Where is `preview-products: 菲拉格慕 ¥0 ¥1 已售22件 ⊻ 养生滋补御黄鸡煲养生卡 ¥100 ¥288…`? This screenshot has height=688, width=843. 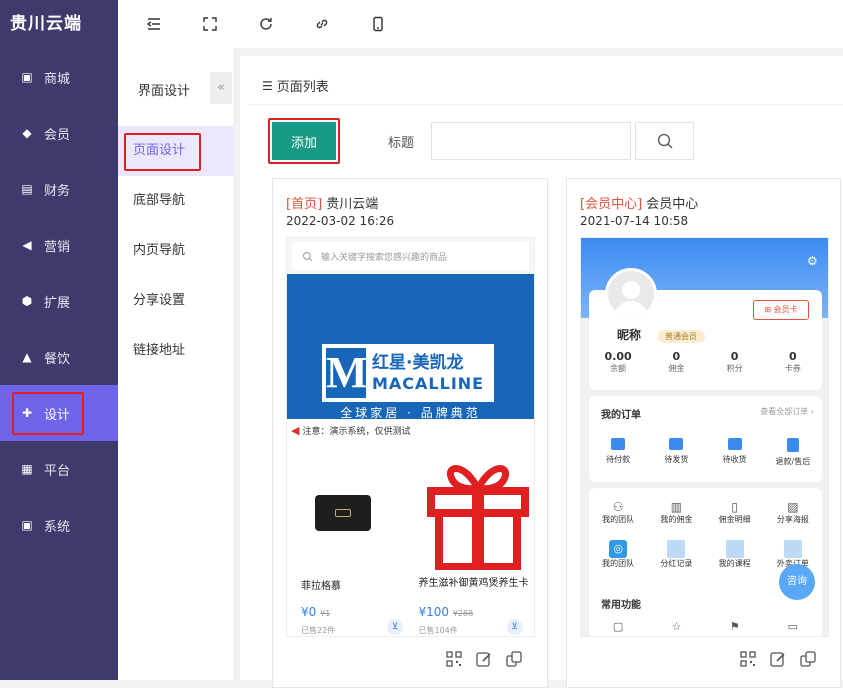 preview-products: 菲拉格慕 ¥0 ¥1 已售22件 ⊻ 养生滋补御黄鸡煲养生卡 ¥100 ¥288… is located at coordinates (410, 538).